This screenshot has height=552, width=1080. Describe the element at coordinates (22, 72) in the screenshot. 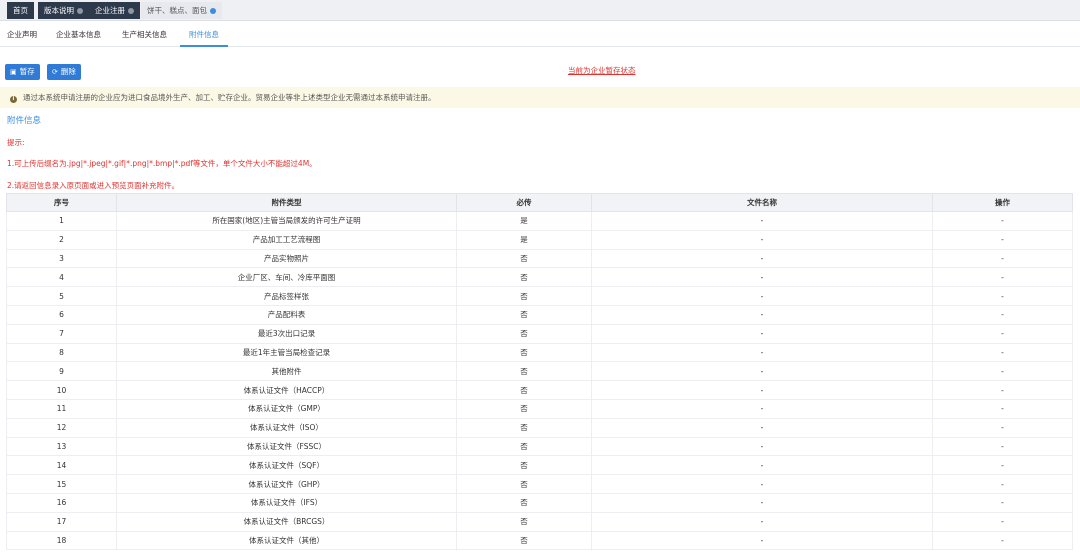

I see `save-button: ▣ 暂存` at that location.